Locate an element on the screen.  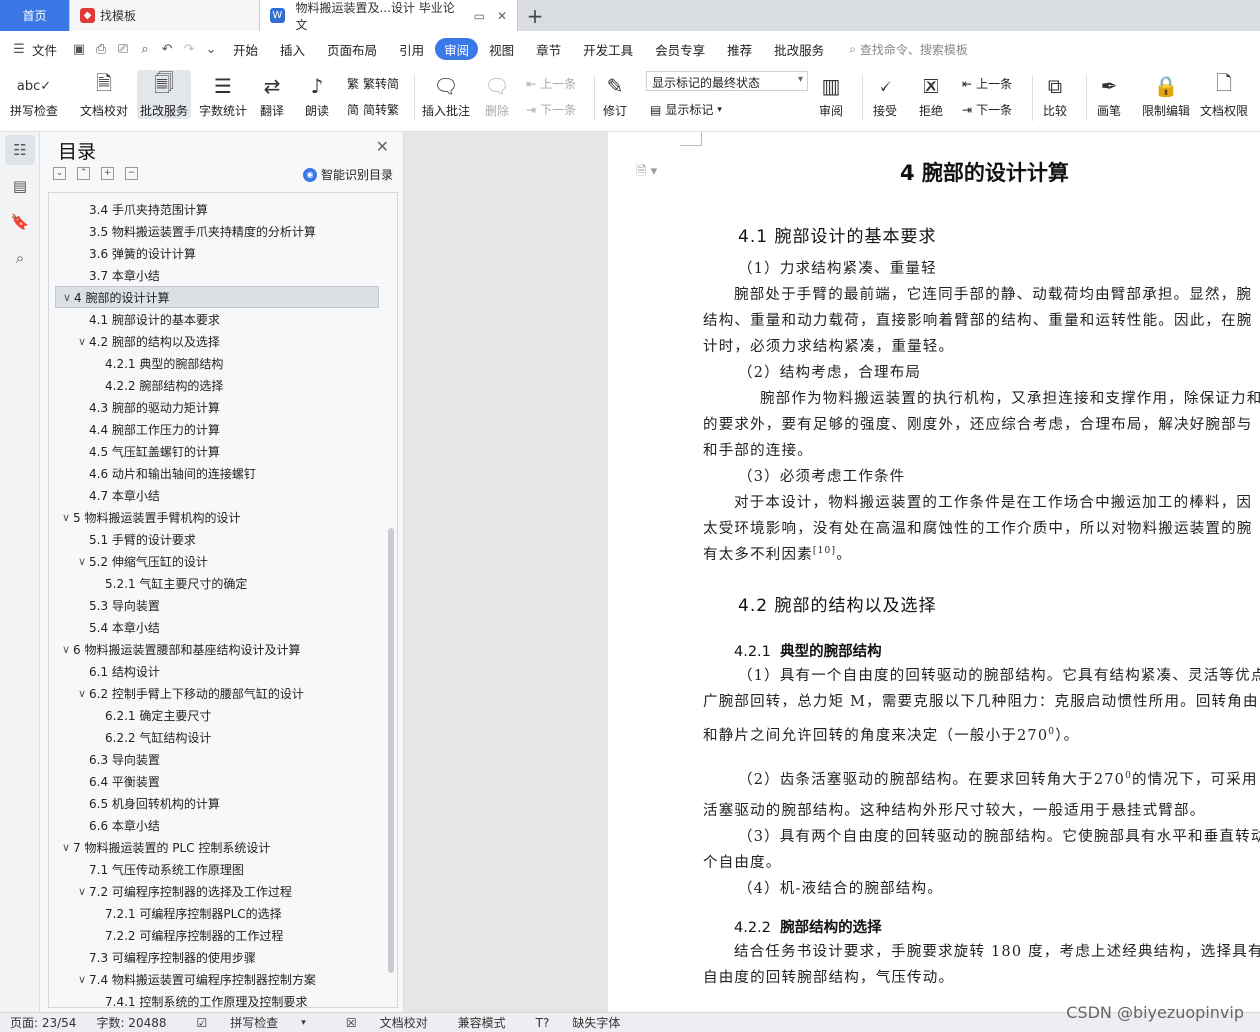
track-changes-button: ✎ 修订 is located at coordinates (615, 94).